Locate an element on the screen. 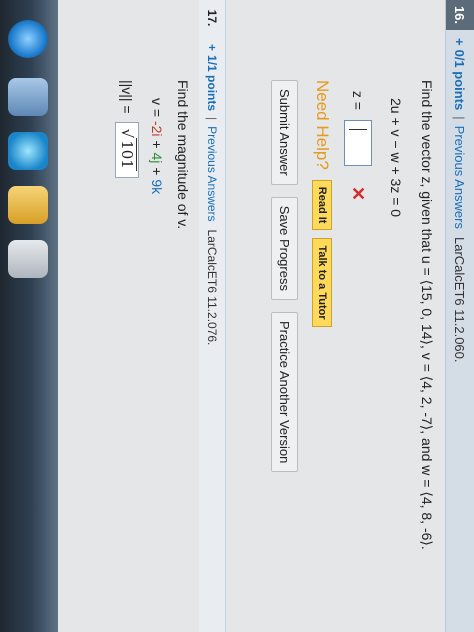  problem-text: Find the magnitude of v. is located at coordinates (183, 155).